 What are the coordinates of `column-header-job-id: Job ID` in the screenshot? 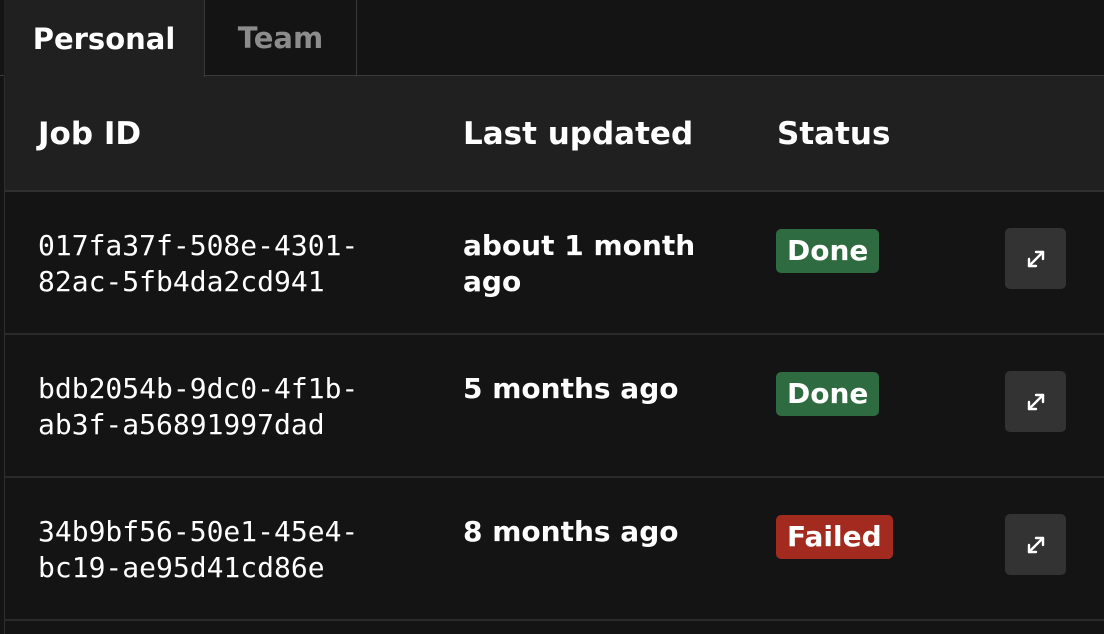 It's located at (90, 134).